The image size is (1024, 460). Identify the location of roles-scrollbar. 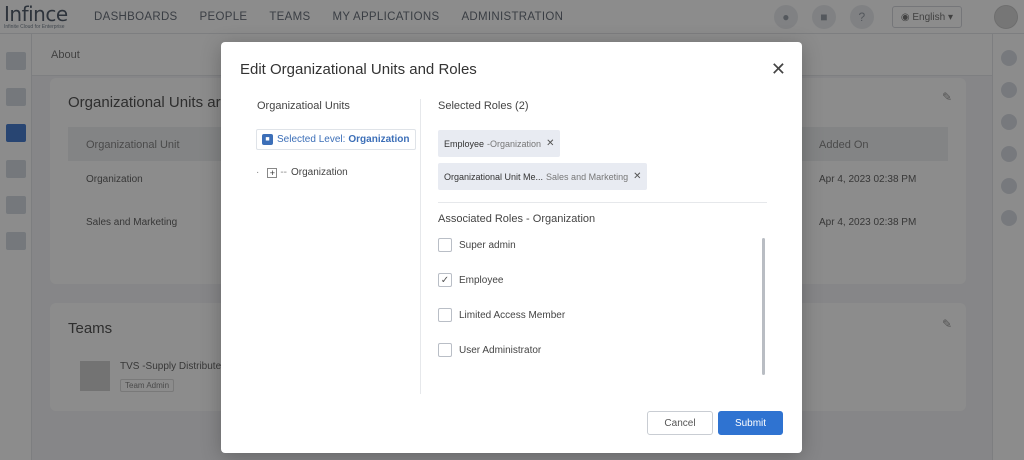
(763, 306).